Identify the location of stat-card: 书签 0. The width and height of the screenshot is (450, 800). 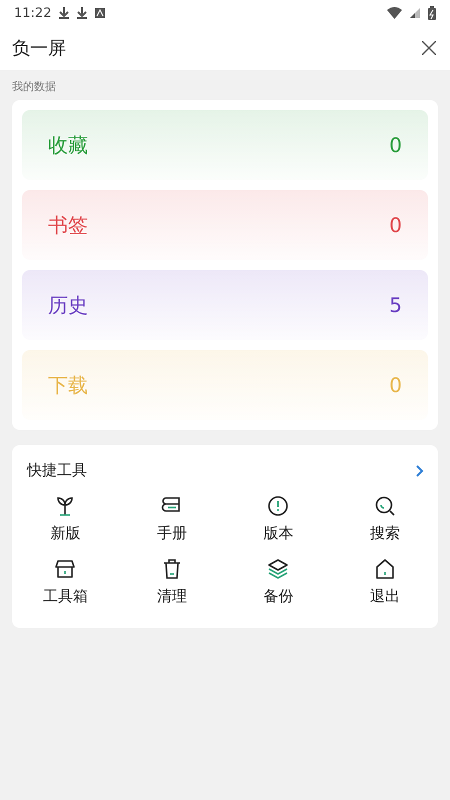
(225, 225).